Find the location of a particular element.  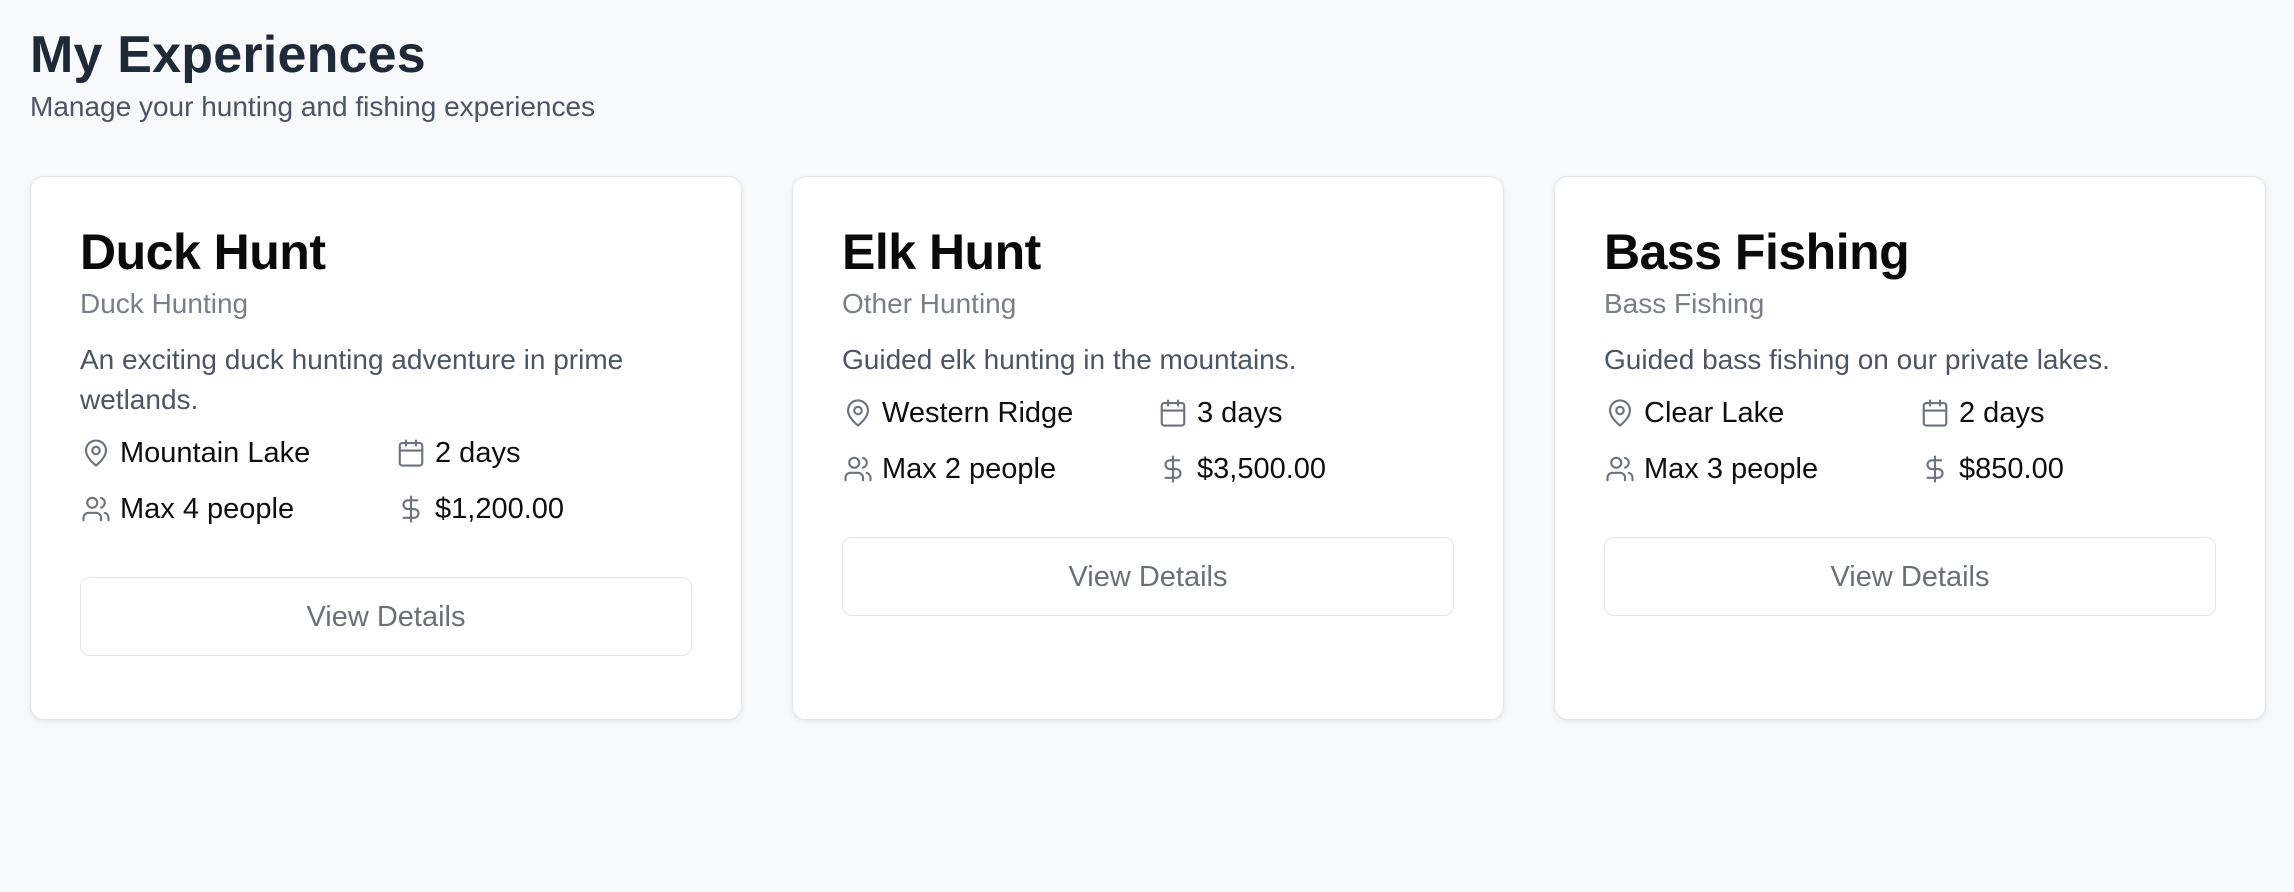

card-meta: Clear Lake 2 days Max 3 people $850.00 is located at coordinates (1910, 441).